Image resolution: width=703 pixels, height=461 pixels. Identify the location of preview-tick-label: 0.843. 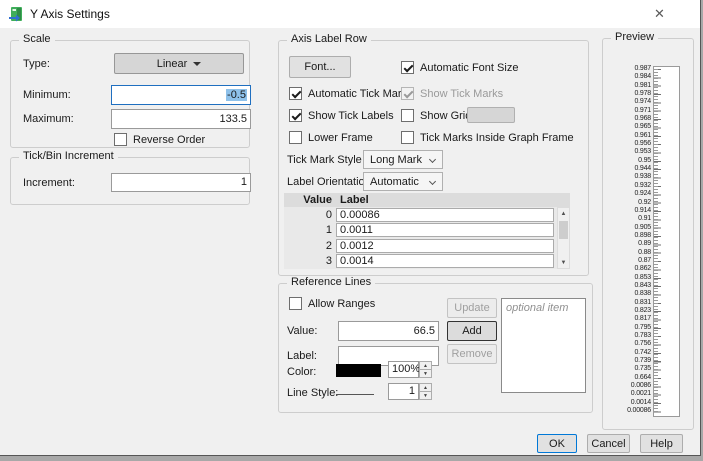
(642, 285).